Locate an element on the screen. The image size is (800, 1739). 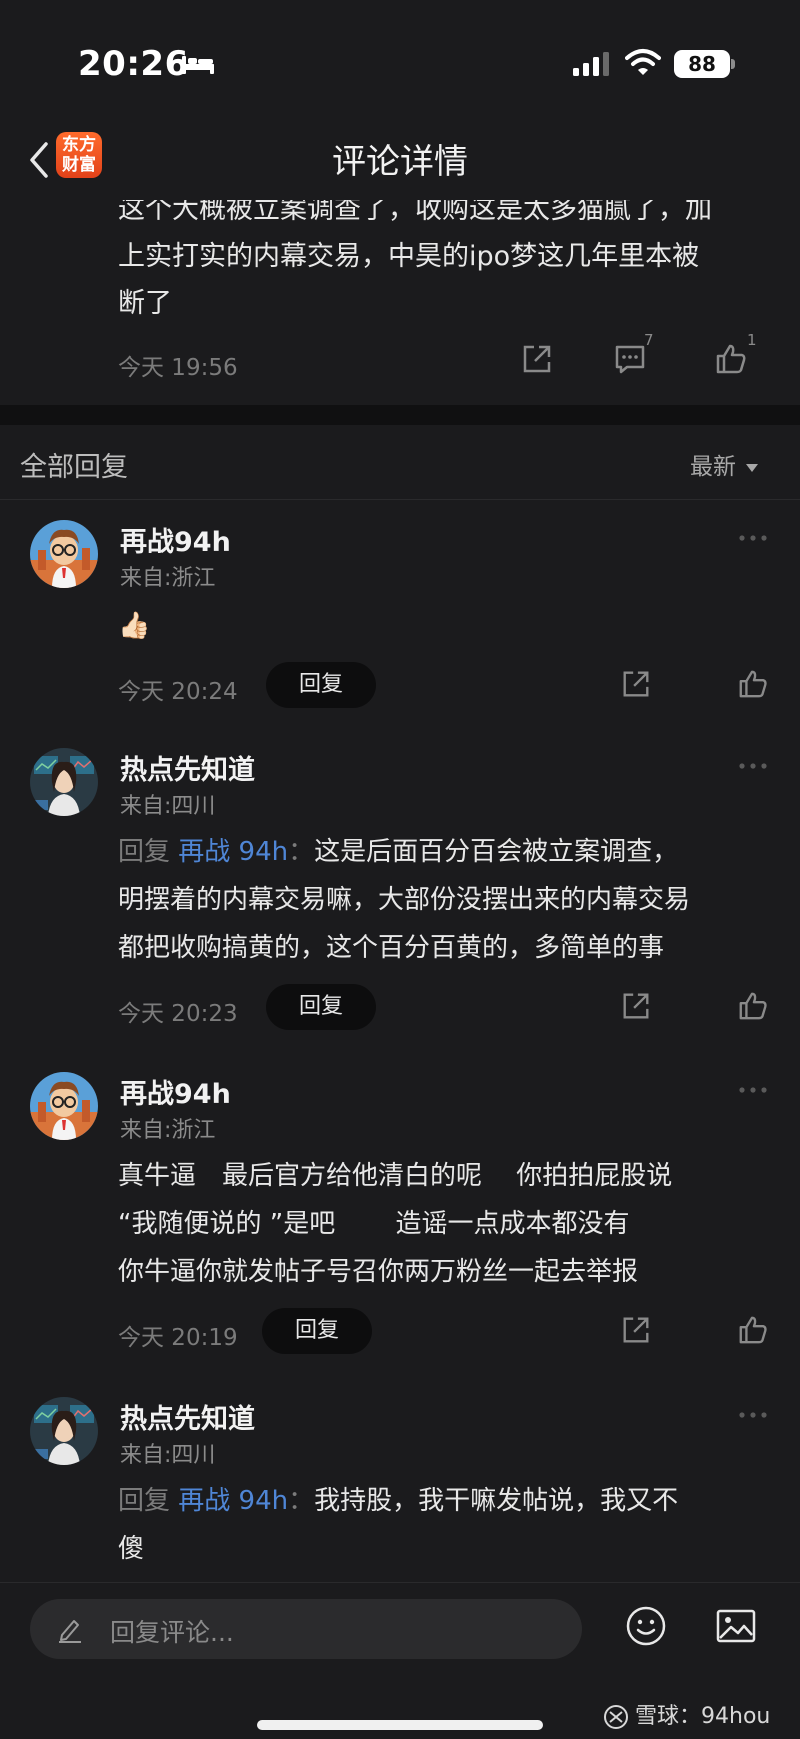
reply-content: 回复 再战 94h：我持股，我干嘛发帖说，我又不 傻 is located at coordinates (448, 1525).